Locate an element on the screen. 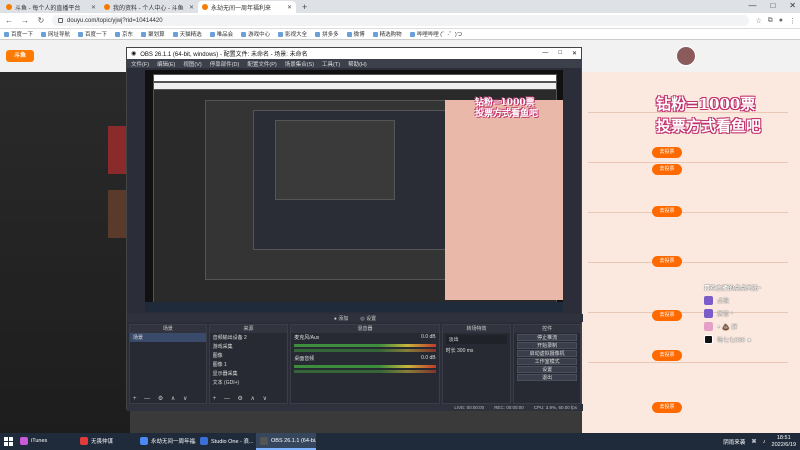  controls-dock: 控件 停止推流 开始录制 启动虚拟摄像机 工作室模式 设置 退出 is located at coordinates (547, 364).